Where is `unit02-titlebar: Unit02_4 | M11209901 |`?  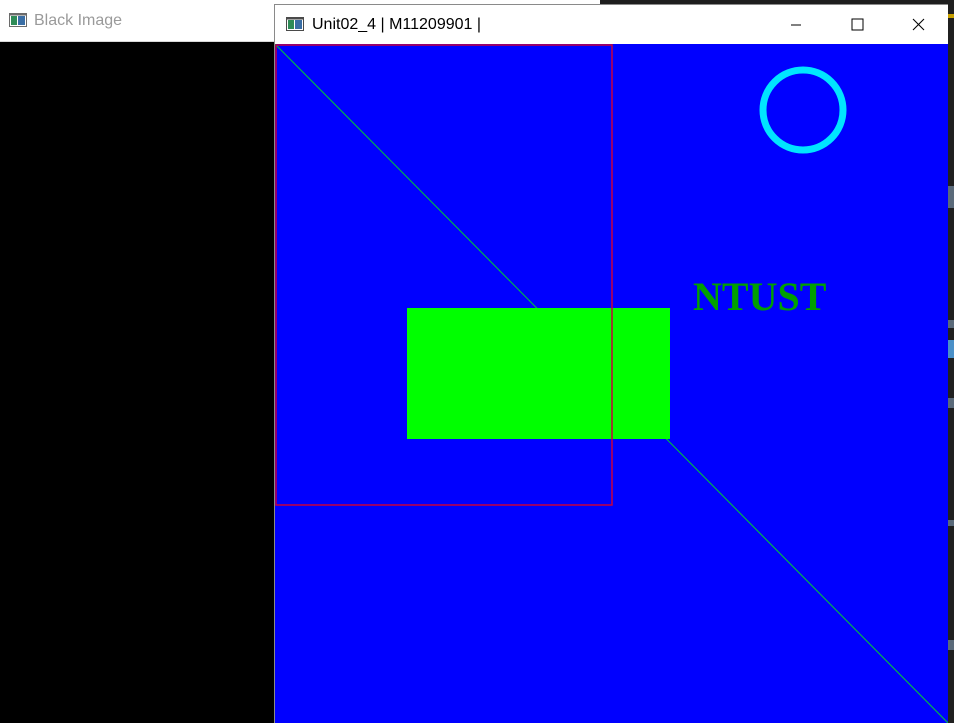 unit02-titlebar: Unit02_4 | M11209901 | is located at coordinates (611, 24).